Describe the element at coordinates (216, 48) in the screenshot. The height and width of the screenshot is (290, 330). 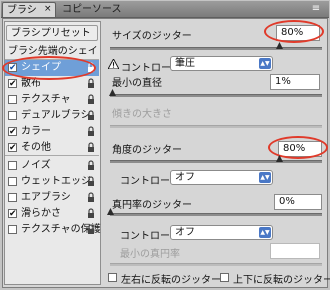
I see `size-jitter-slider` at that location.